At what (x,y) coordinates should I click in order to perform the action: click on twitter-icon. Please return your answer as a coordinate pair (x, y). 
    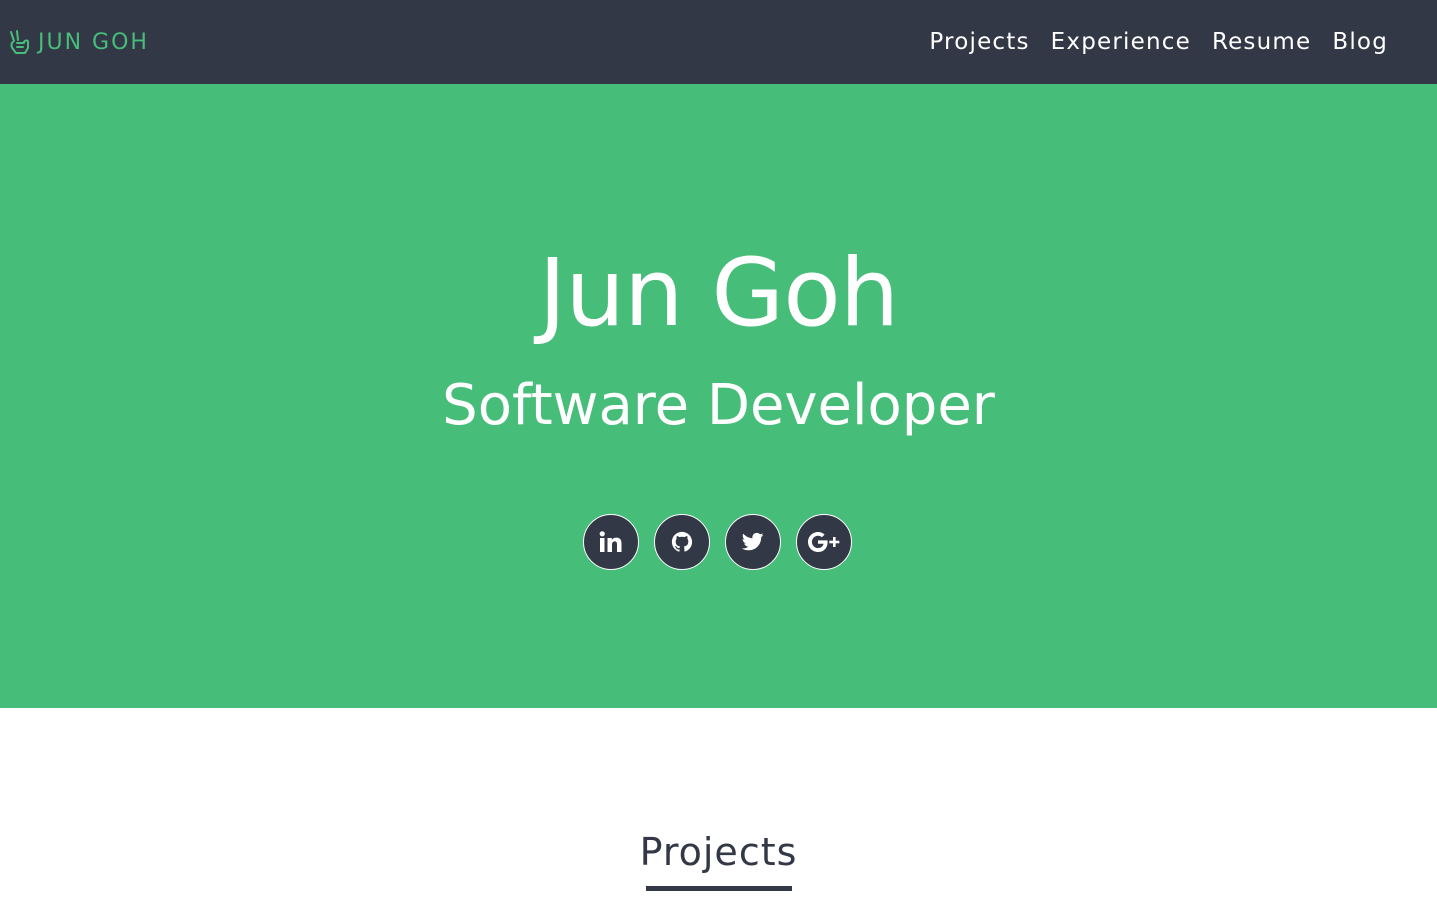
    Looking at the image, I should click on (753, 542).